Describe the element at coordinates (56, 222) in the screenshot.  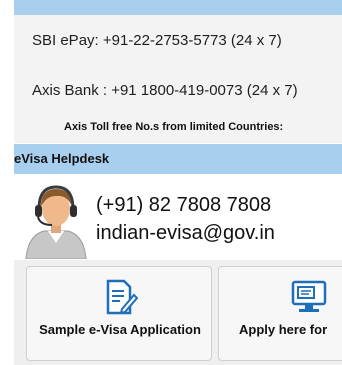
I see `support-agent-icon` at that location.